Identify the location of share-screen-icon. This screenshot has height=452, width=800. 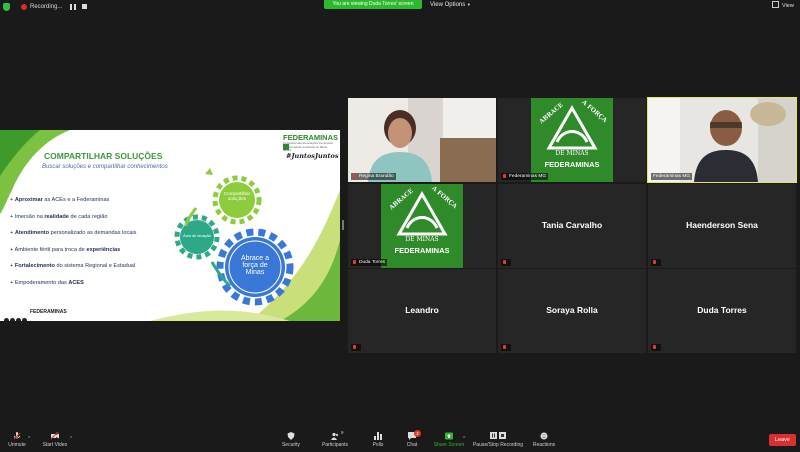
(449, 436).